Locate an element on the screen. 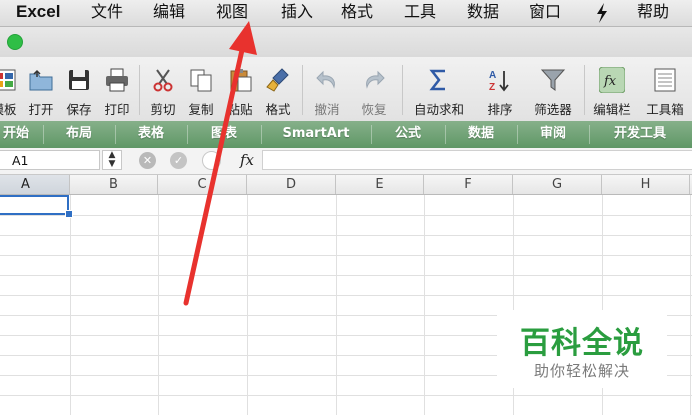 Image resolution: width=692 pixels, height=415 pixels. tab-charts: 图表 is located at coordinates (224, 134).